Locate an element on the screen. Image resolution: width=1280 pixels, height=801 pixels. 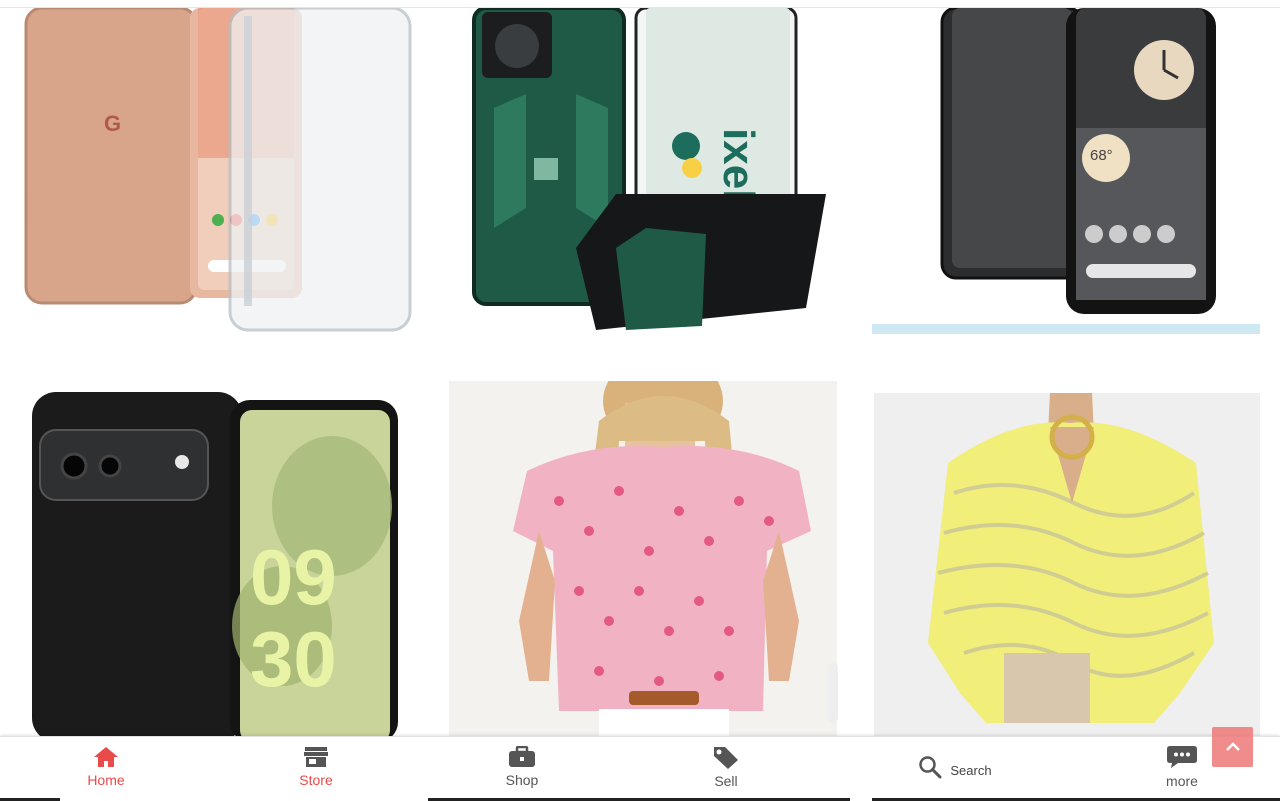
chat-icon is located at coordinates (1182, 757).